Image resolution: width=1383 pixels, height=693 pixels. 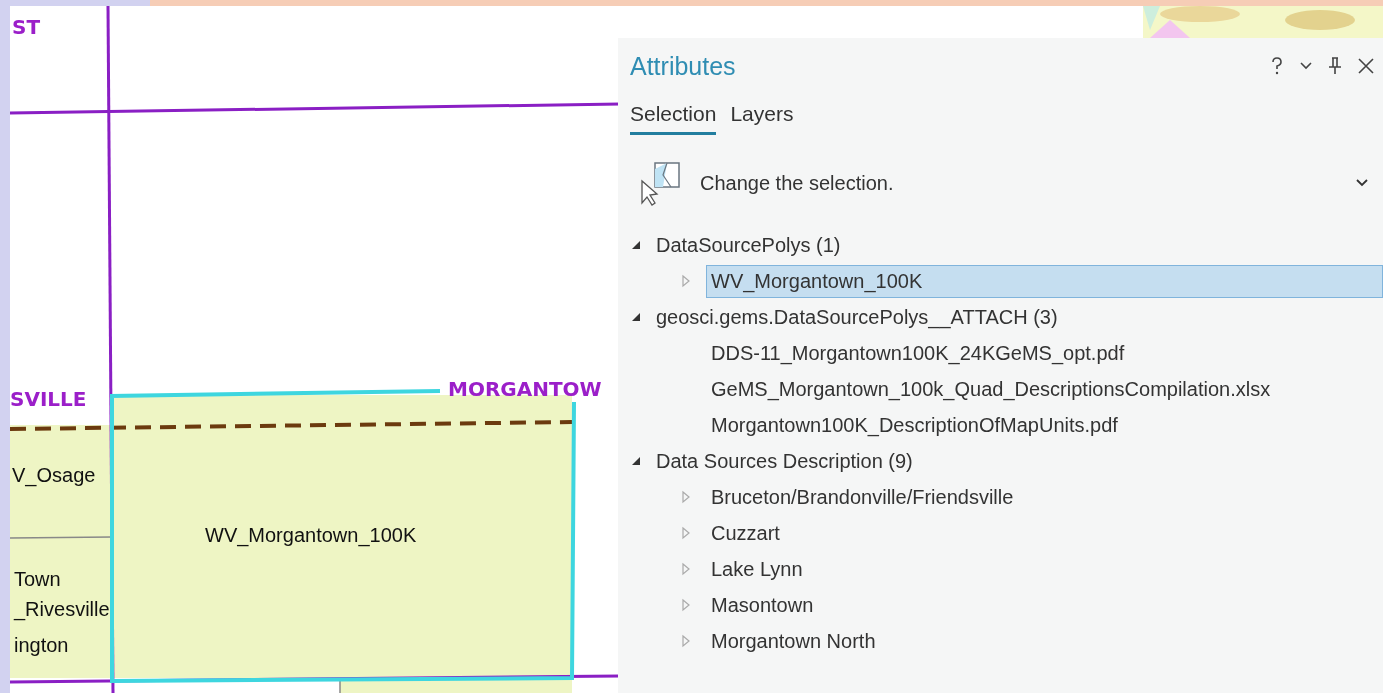 I want to click on map-label: ST, so click(x=26, y=27).